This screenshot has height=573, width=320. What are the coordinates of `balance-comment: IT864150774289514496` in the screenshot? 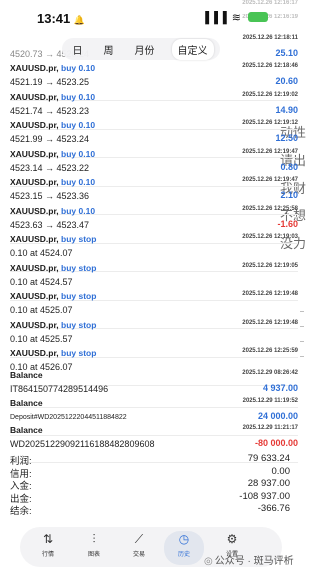 It's located at (59, 389).